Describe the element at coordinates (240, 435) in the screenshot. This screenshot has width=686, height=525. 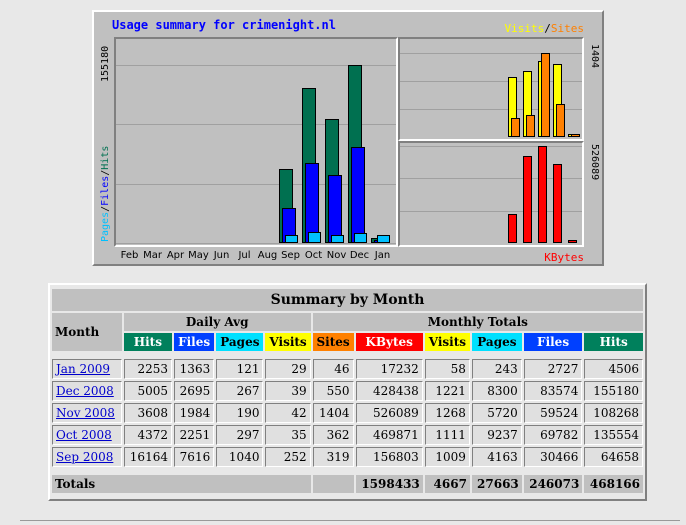
I see `table-cell: 297` at that location.